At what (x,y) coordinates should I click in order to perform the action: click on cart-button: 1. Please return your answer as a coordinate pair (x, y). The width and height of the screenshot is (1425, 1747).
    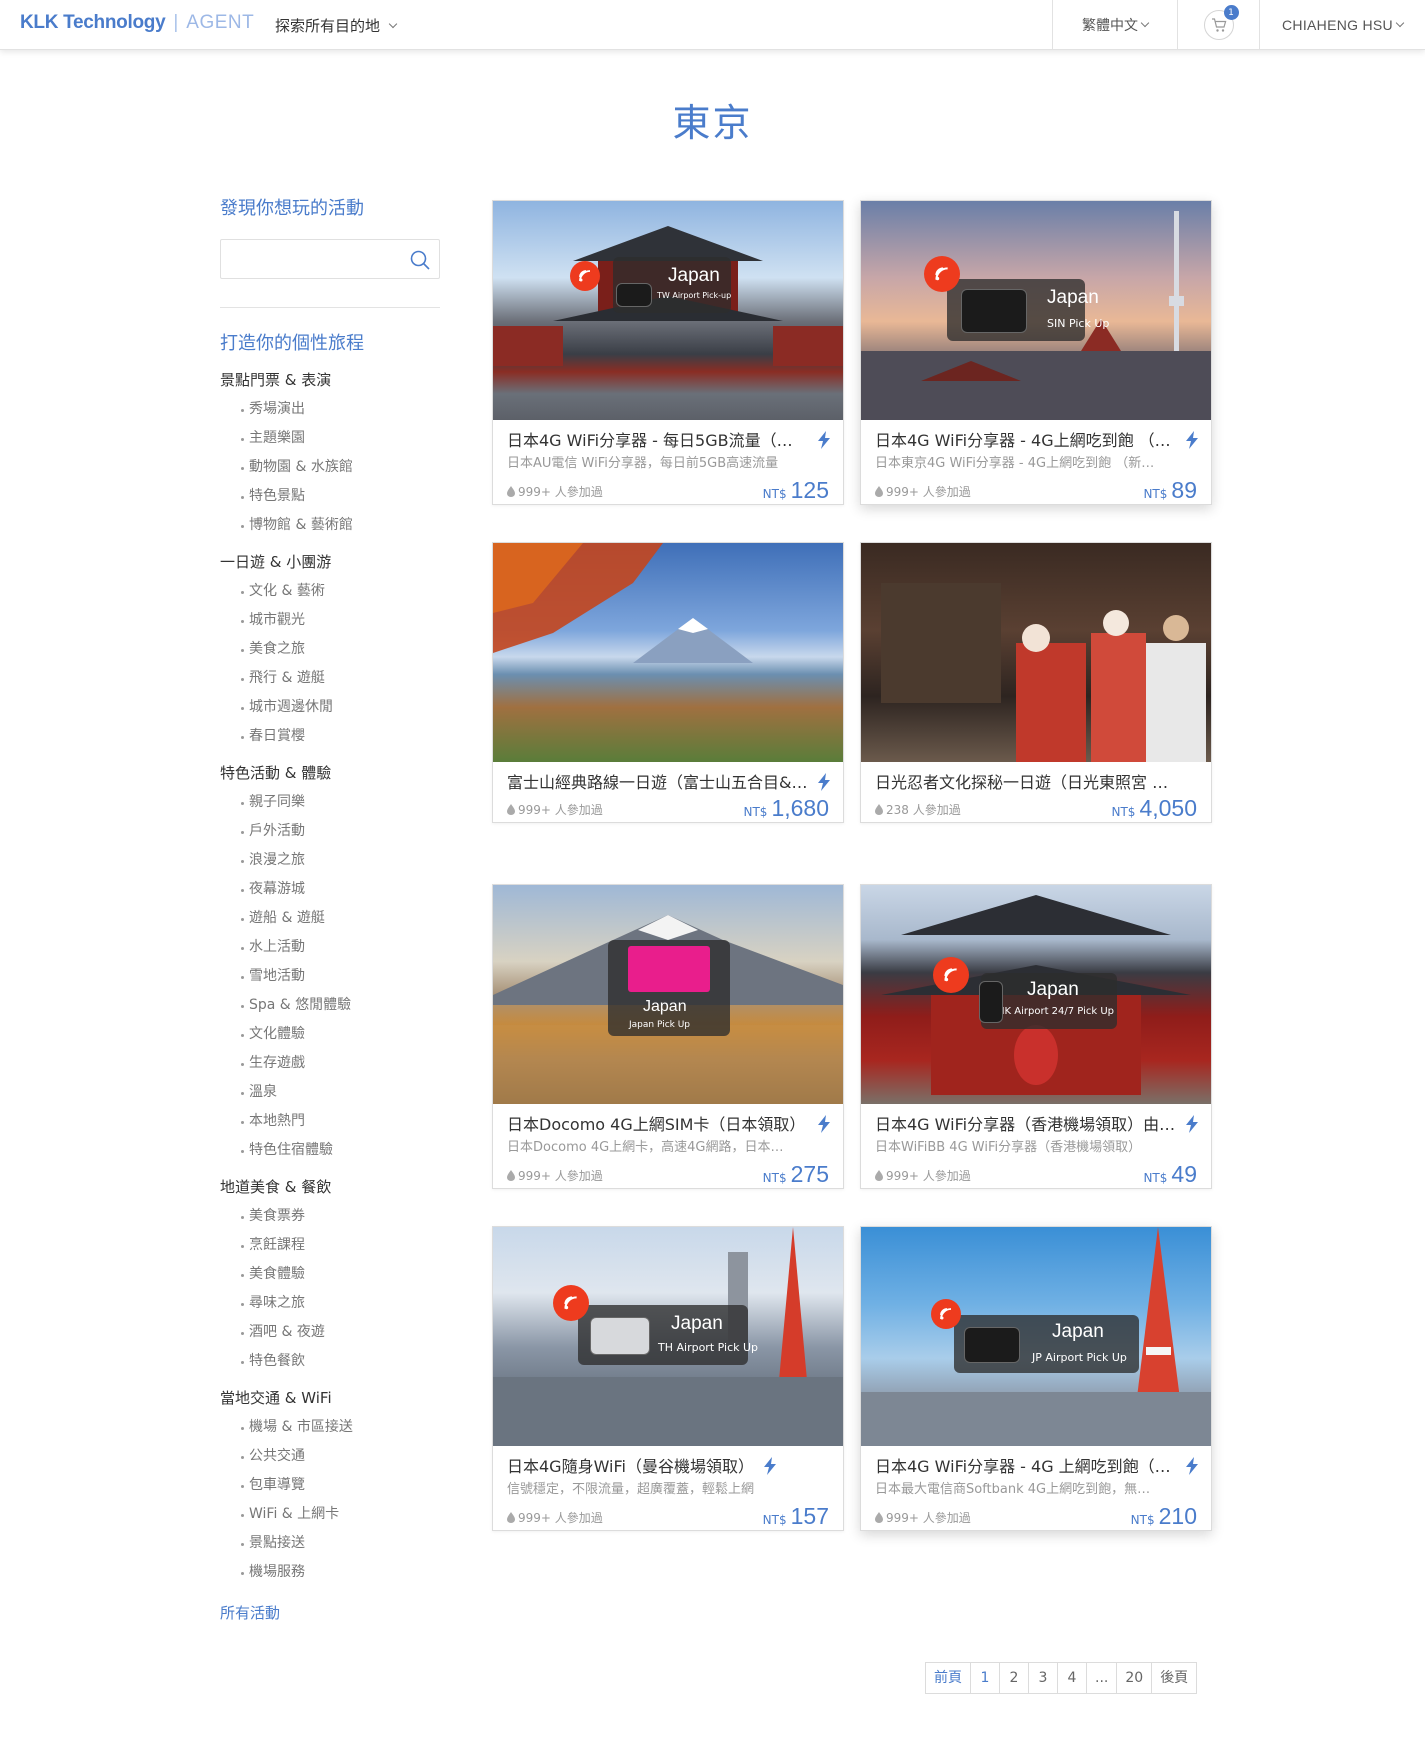
    Looking at the image, I should click on (1218, 25).